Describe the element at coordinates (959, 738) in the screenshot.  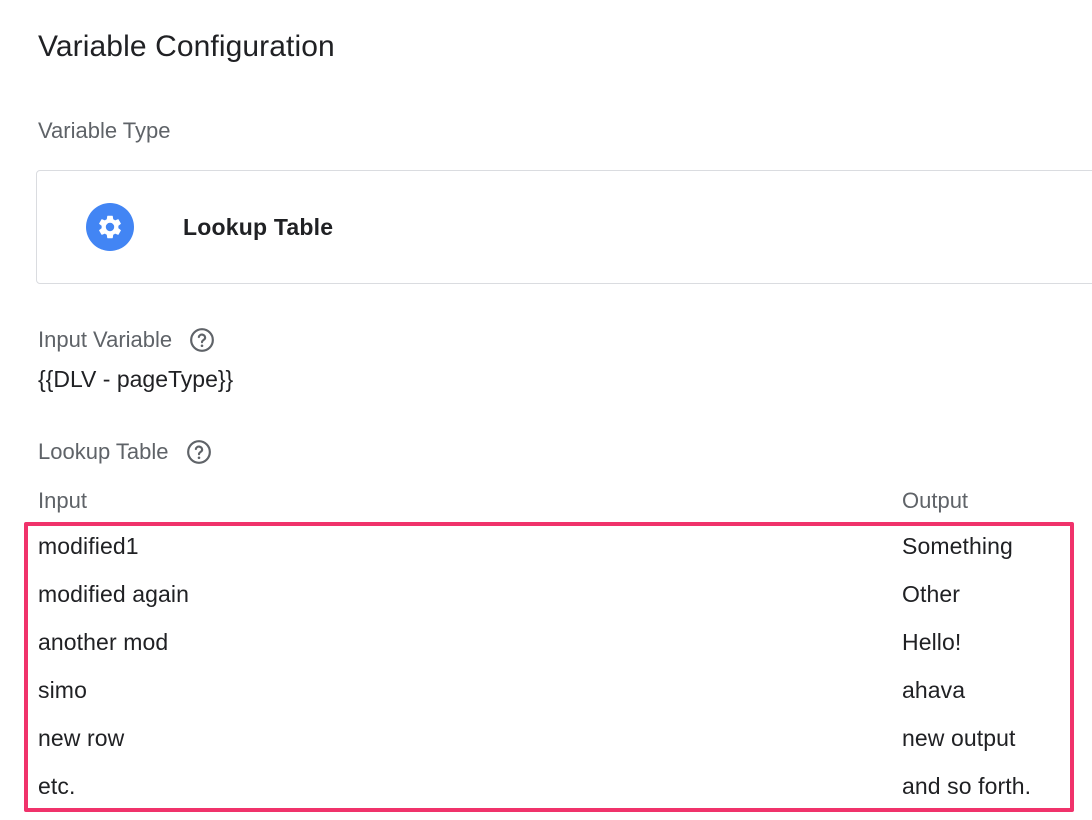
I see `table-cell-output: new output` at that location.